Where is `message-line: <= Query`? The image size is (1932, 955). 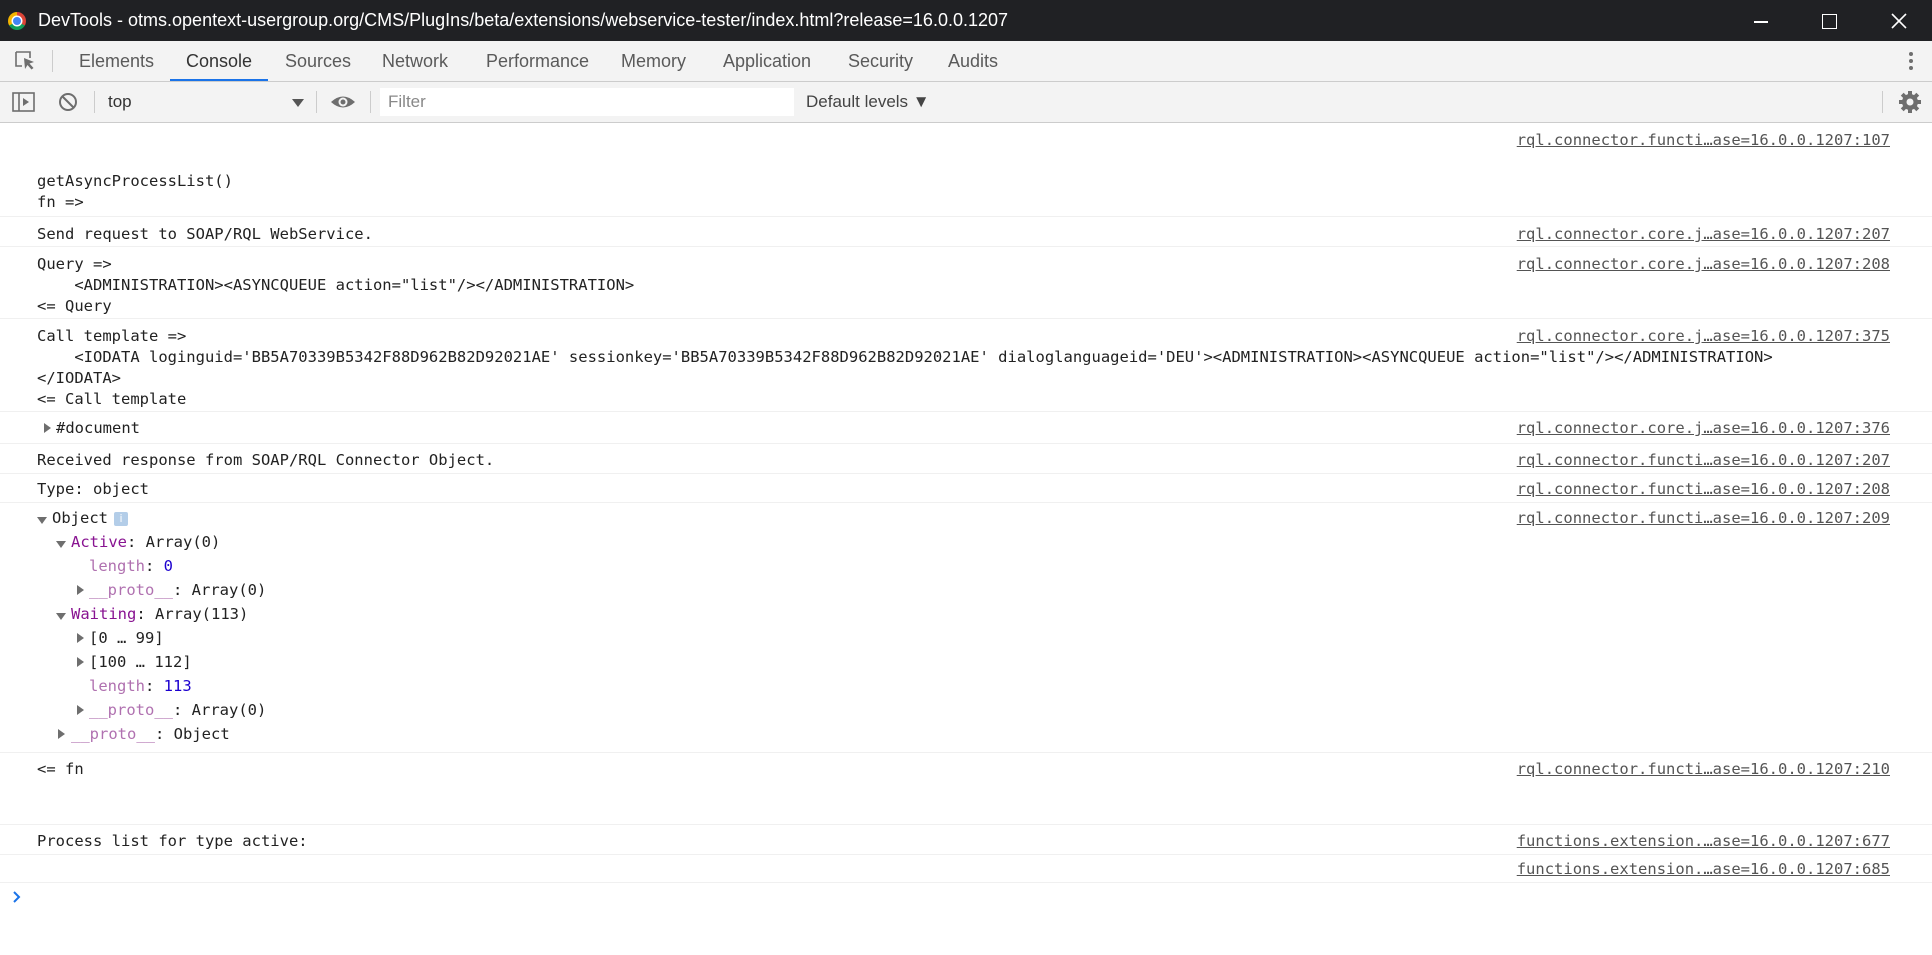
message-line: <= Query is located at coordinates (74, 306).